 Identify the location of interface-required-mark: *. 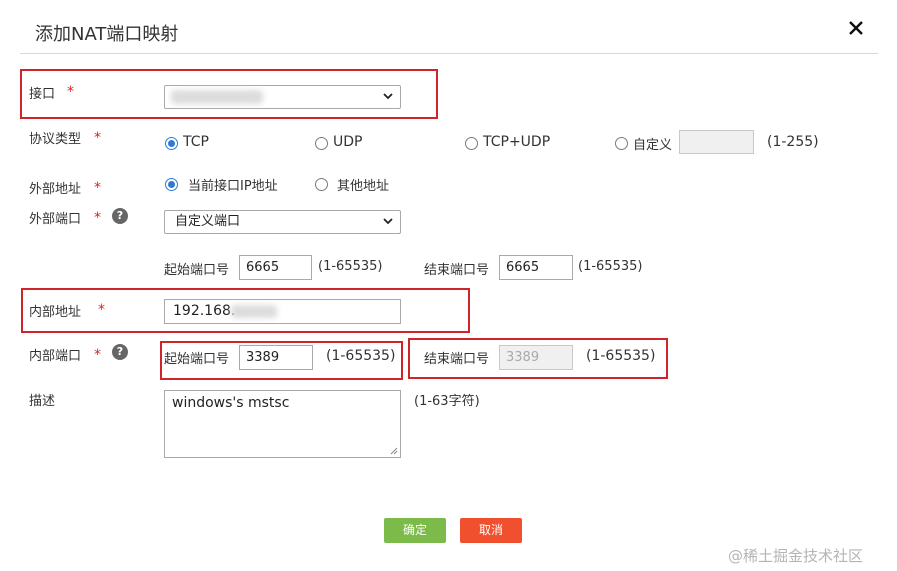
(70, 92).